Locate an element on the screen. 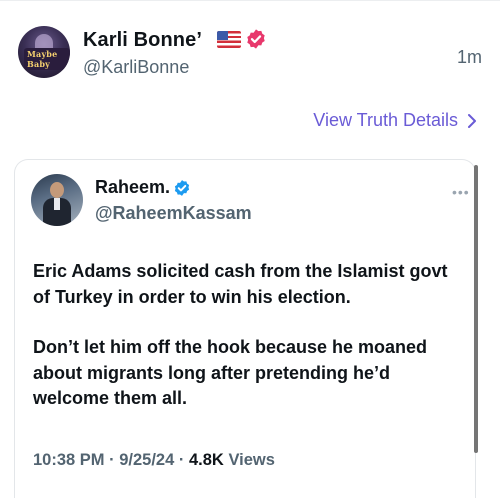  more-options-icon: ••• is located at coordinates (461, 192).